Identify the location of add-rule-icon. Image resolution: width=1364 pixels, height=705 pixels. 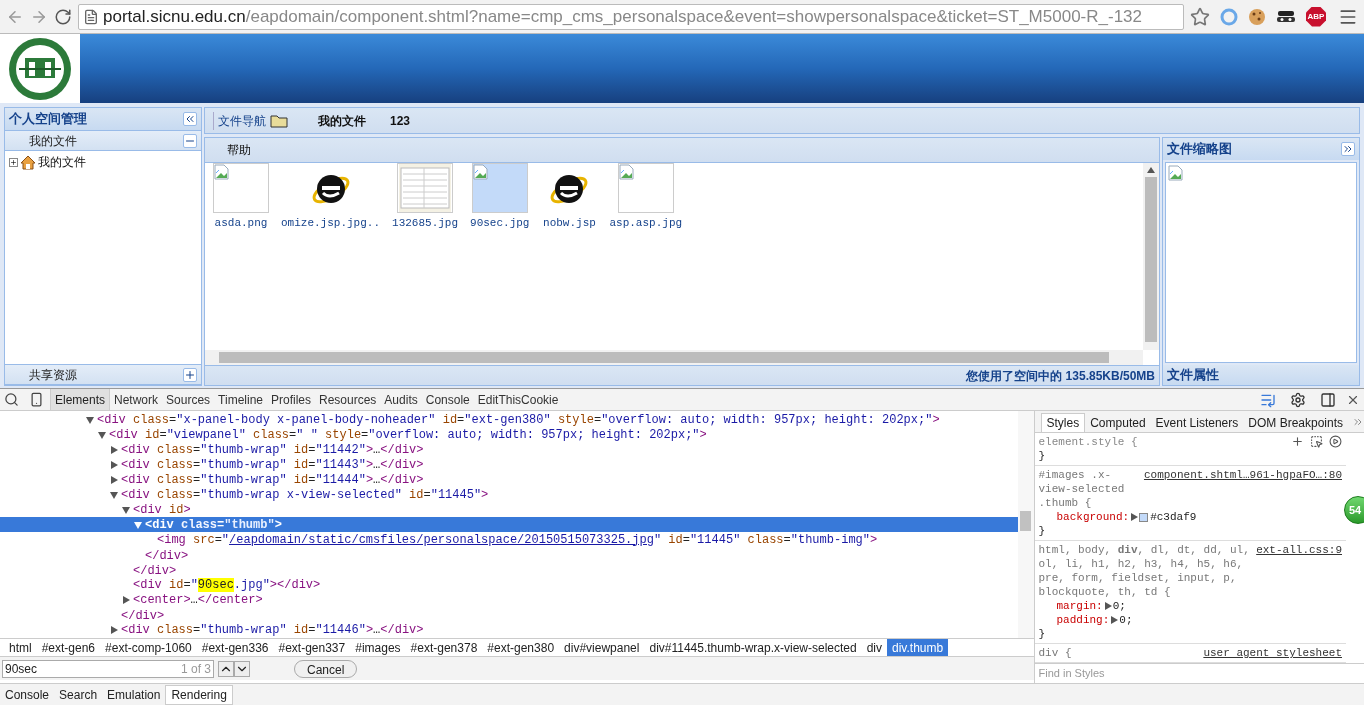
(1297, 441).